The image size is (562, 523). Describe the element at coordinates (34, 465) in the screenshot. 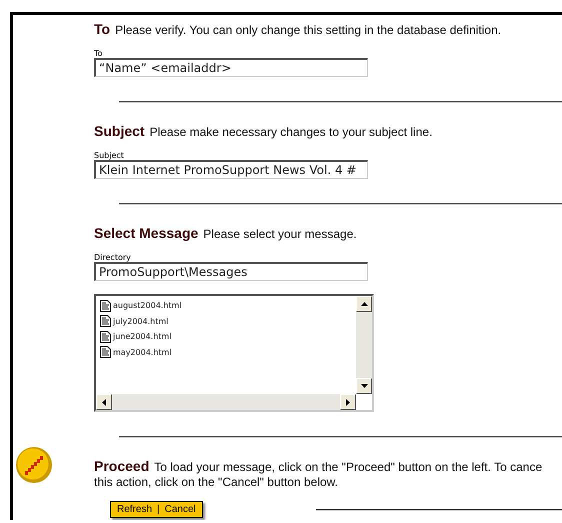

I see `proceed-icon` at that location.